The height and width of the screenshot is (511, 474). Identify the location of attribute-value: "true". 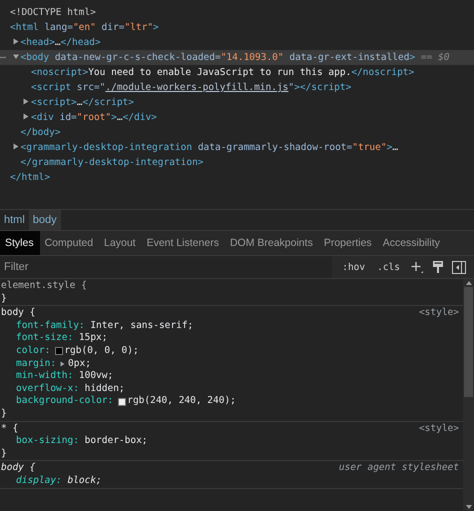
(369, 147).